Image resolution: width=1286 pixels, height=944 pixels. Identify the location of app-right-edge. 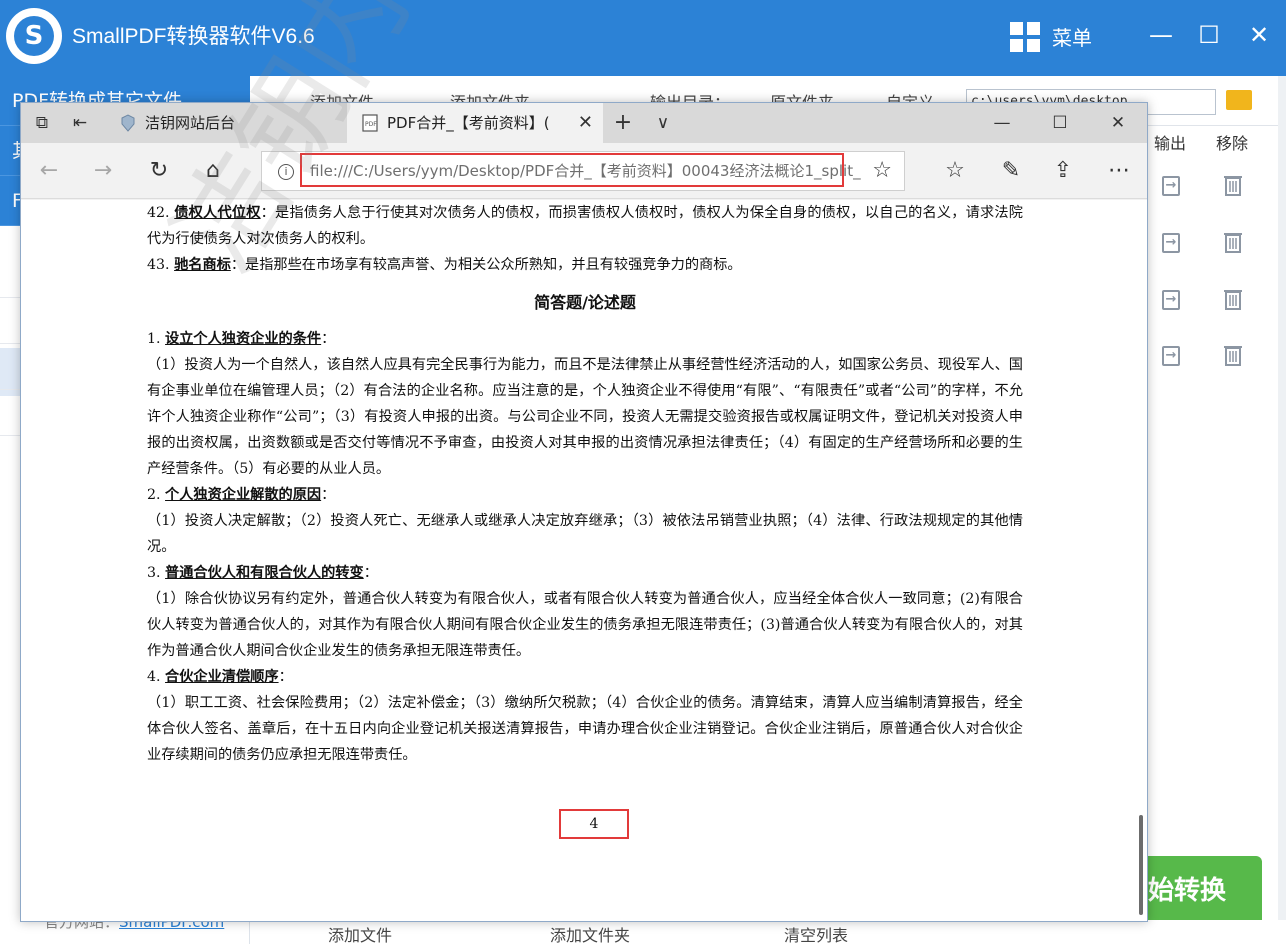
(1282, 510).